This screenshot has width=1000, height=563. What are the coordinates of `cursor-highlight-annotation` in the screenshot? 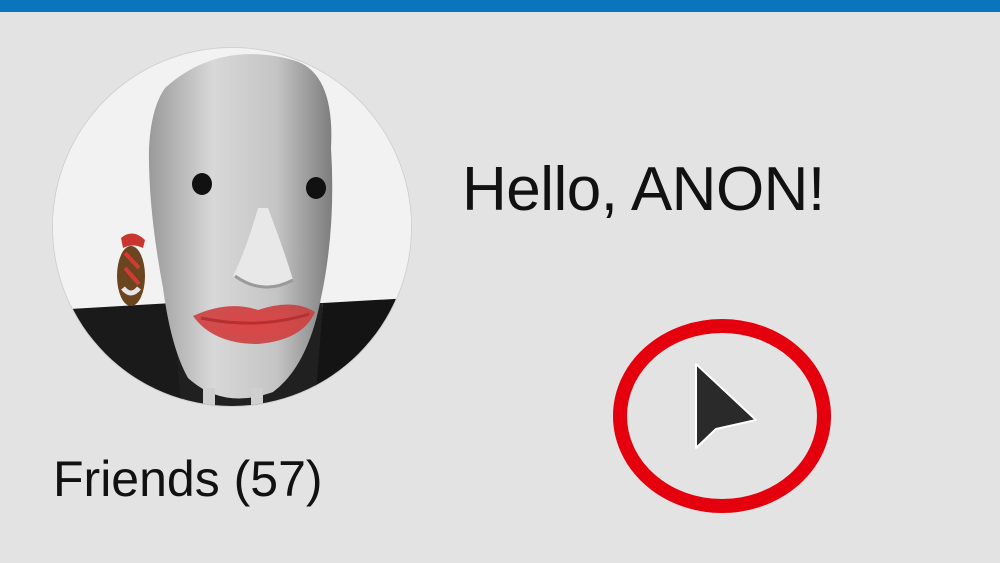 It's located at (722, 416).